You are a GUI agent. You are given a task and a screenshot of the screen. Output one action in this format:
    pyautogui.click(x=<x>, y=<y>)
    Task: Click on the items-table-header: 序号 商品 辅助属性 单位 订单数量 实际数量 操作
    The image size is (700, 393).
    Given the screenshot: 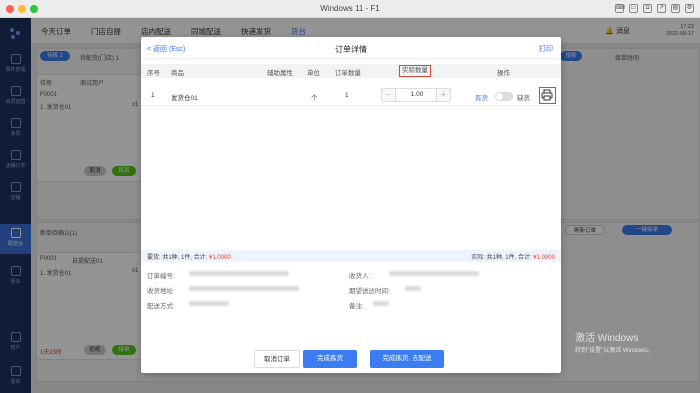 What is the action you would take?
    pyautogui.click(x=351, y=71)
    